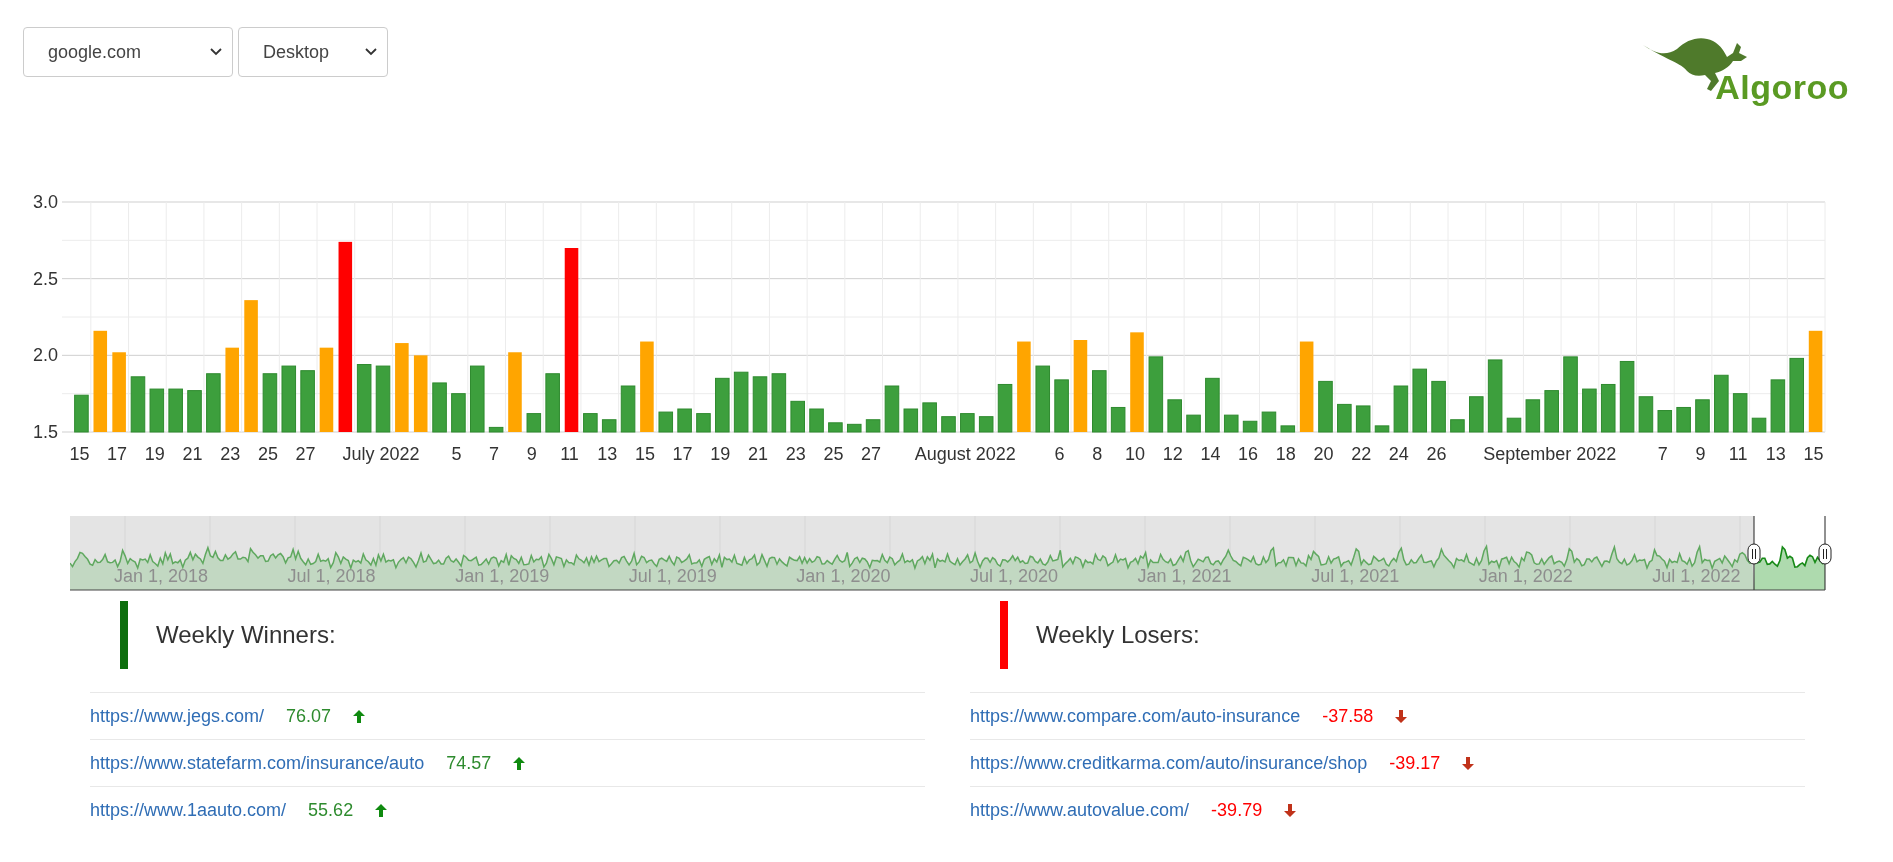 The width and height of the screenshot is (1893, 862). Describe the element at coordinates (45, 202) in the screenshot. I see `y-axis-label: 3.0` at that location.